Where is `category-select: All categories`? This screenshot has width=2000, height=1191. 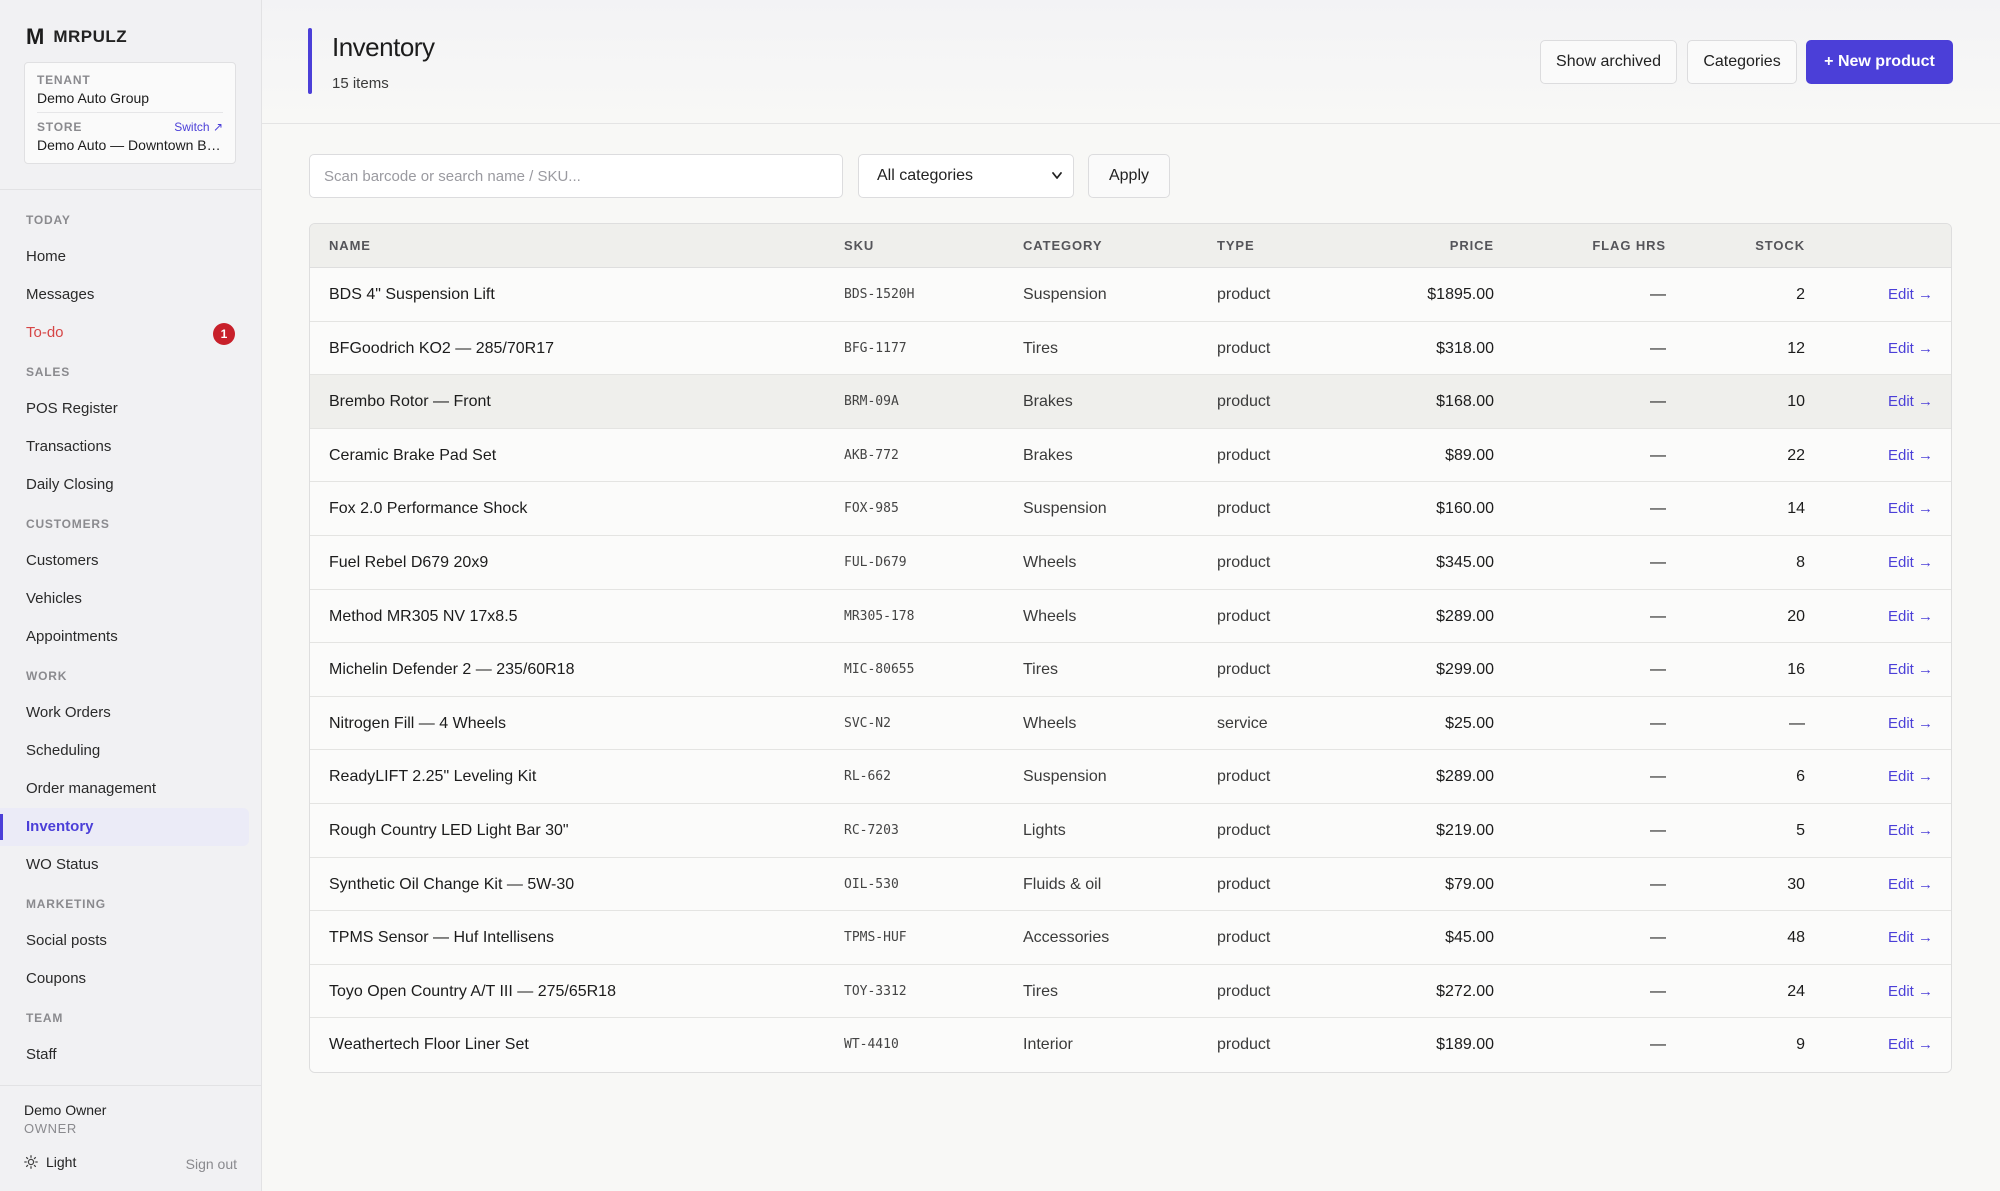
category-select: All categories is located at coordinates (966, 176).